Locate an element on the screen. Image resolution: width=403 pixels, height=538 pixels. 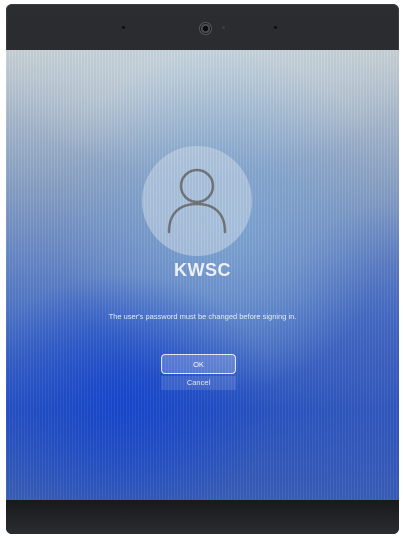
user-silhouette-icon is located at coordinates (197, 201).